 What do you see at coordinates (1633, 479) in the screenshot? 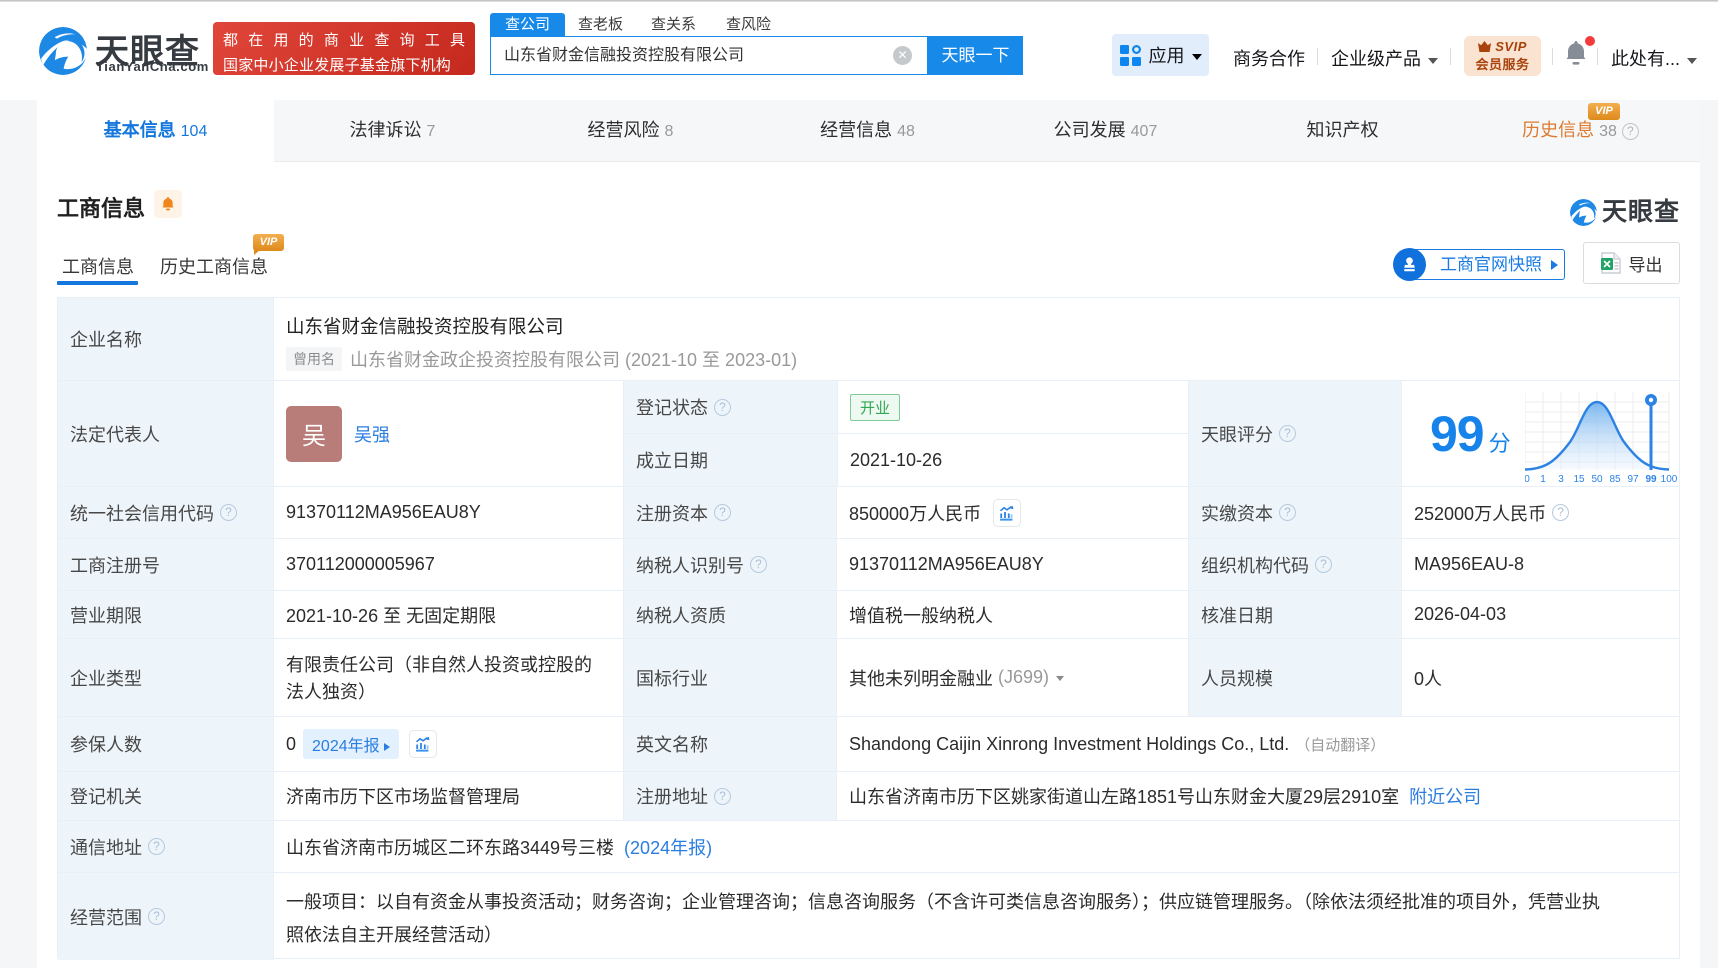
I see `svg-text: 97` at bounding box center [1633, 479].